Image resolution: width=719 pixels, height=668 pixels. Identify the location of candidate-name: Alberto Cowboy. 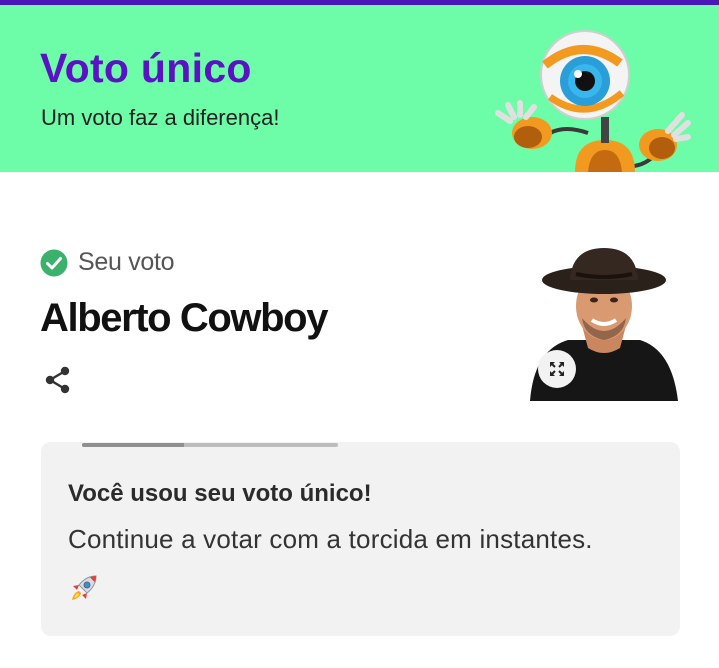
(184, 318).